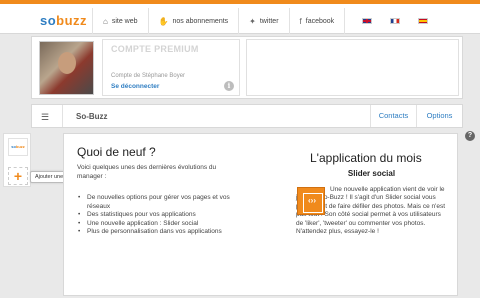  Describe the element at coordinates (393, 116) in the screenshot. I see `tab-contacts: Contacts` at that location.